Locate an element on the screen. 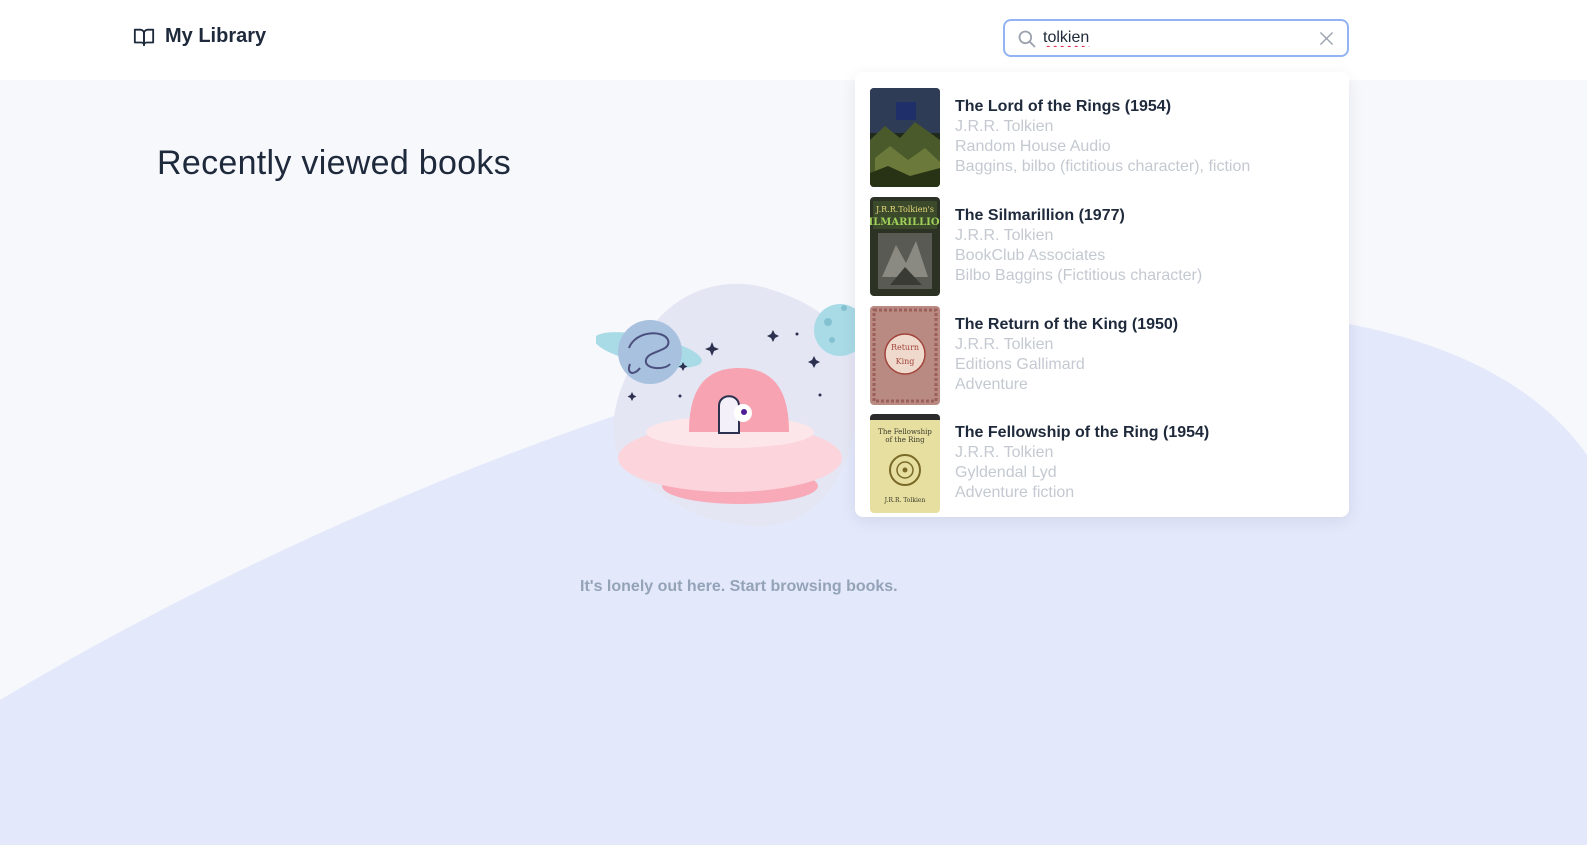 This screenshot has width=1587, height=845. result-publisher: Random House Audio is located at coordinates (1033, 146).